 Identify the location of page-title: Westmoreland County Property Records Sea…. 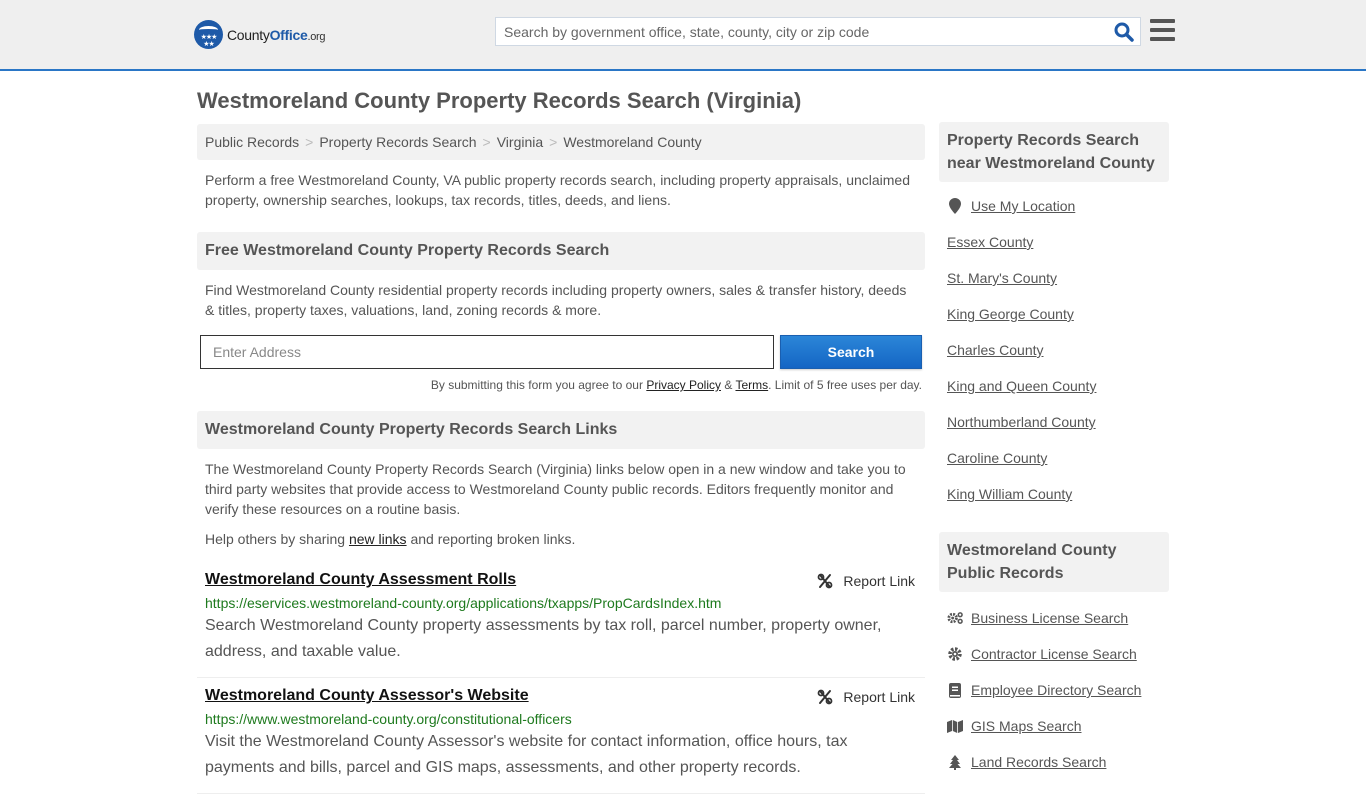
(499, 100).